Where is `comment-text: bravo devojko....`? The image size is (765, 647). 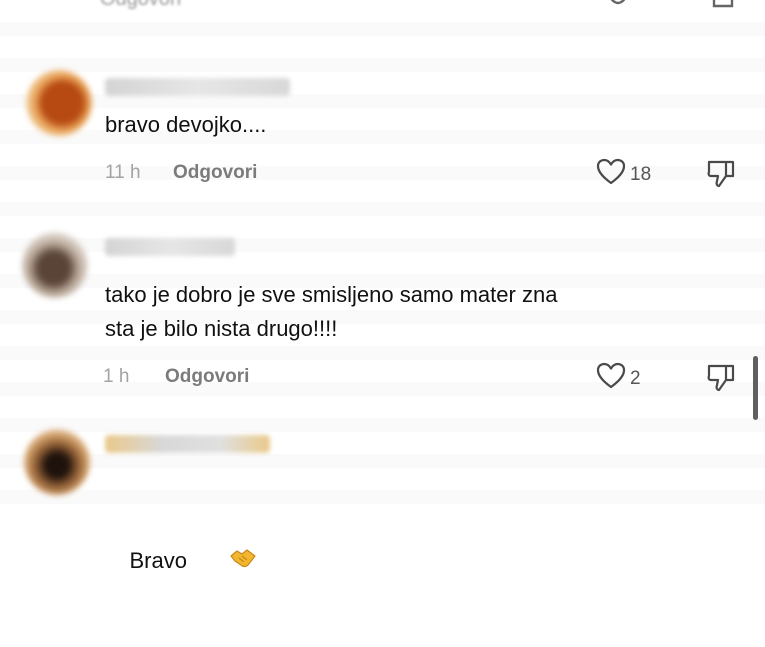
comment-text: bravo devojko.... is located at coordinates (186, 124).